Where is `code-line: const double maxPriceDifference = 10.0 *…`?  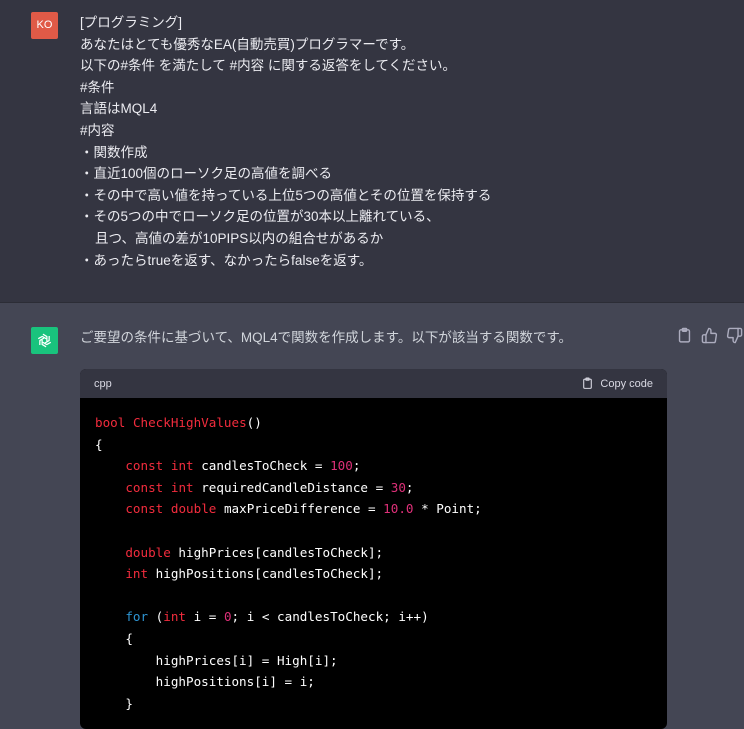
code-line: const double maxPriceDifference = 10.0 *… is located at coordinates (303, 509).